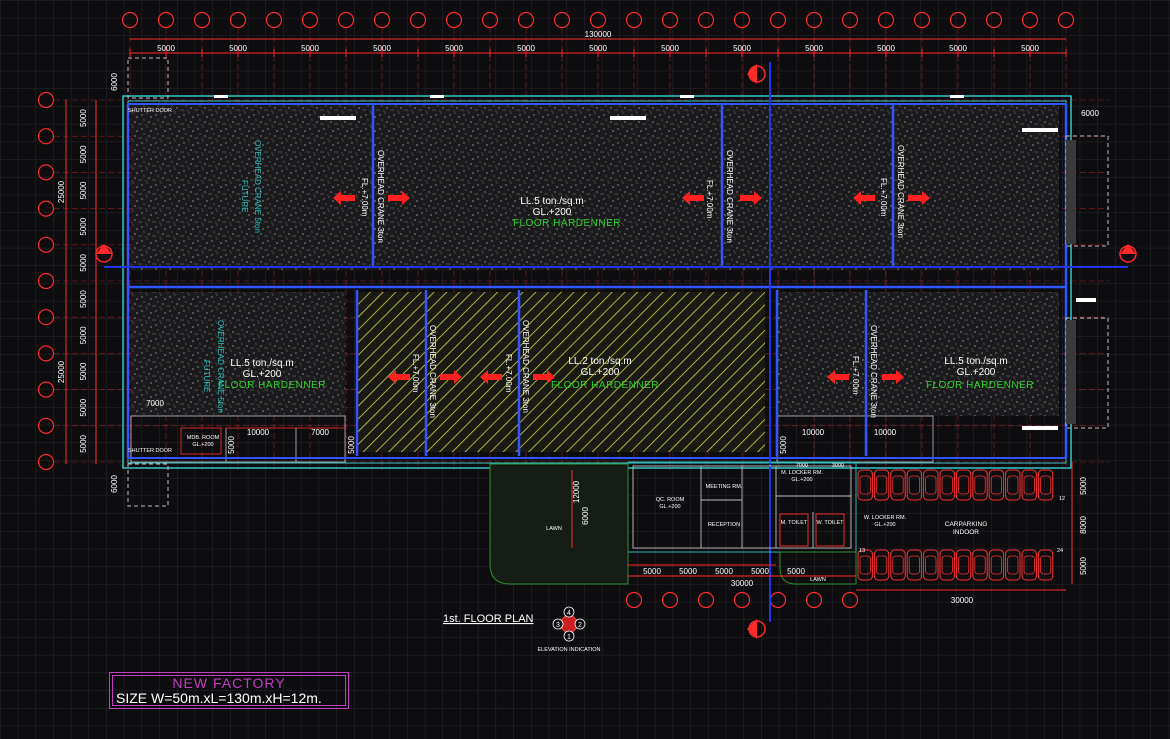 Image resolution: width=1170 pixels, height=739 pixels. Describe the element at coordinates (794, 523) in the screenshot. I see `room-m-toilet: M. TOILET` at that location.